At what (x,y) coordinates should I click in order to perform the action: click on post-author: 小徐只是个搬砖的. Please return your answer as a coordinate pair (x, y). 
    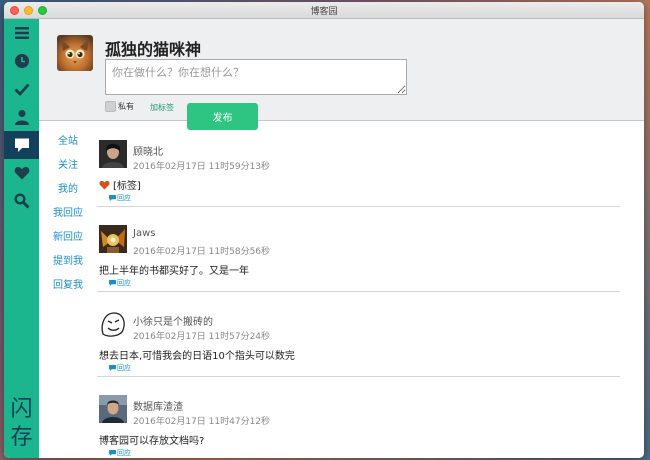
    Looking at the image, I should click on (173, 320).